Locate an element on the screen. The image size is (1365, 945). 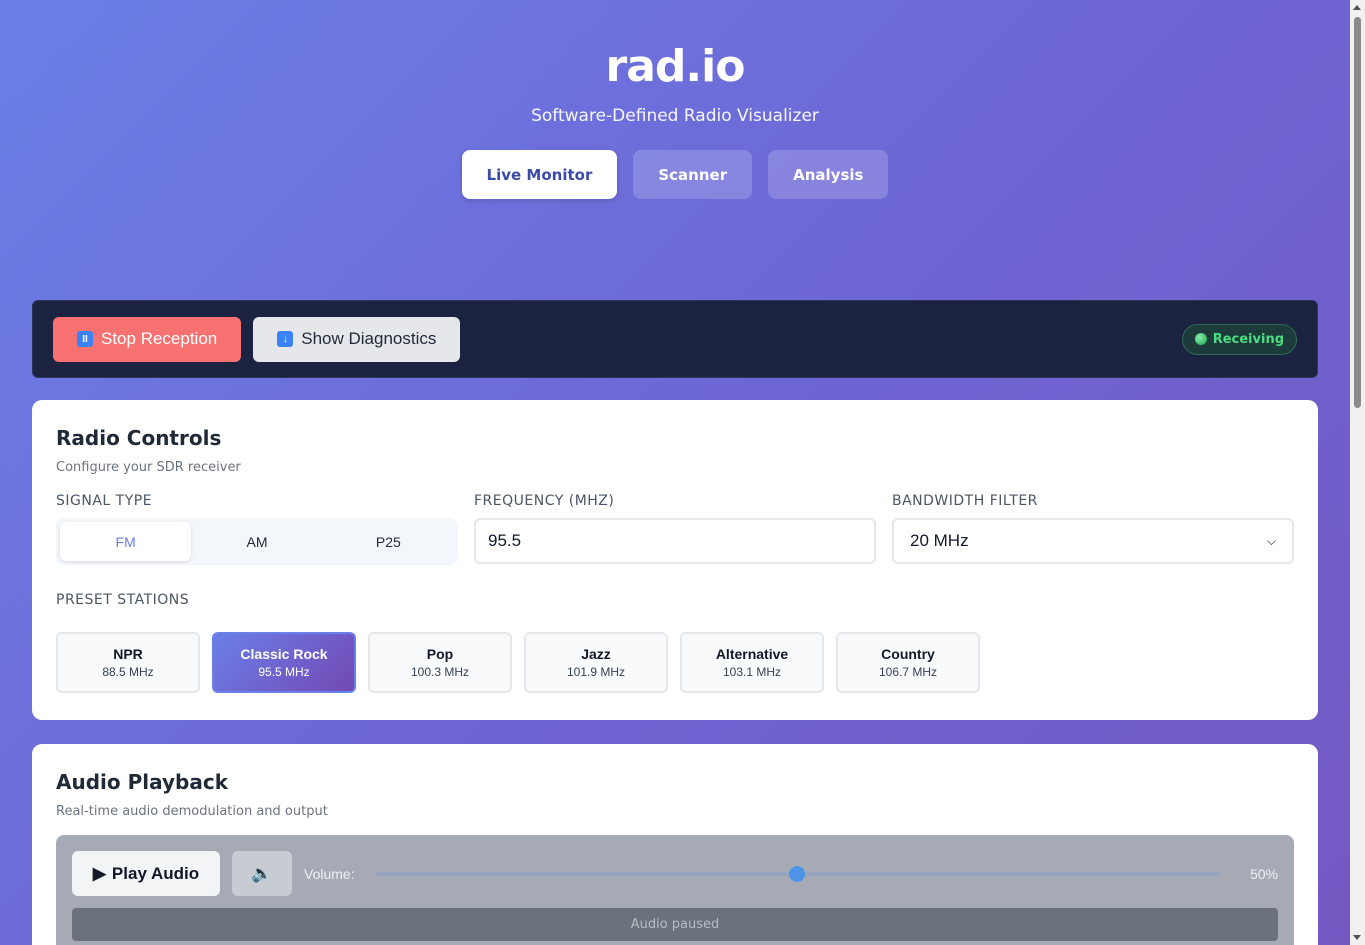
app-title: rad.io is located at coordinates (675, 66).